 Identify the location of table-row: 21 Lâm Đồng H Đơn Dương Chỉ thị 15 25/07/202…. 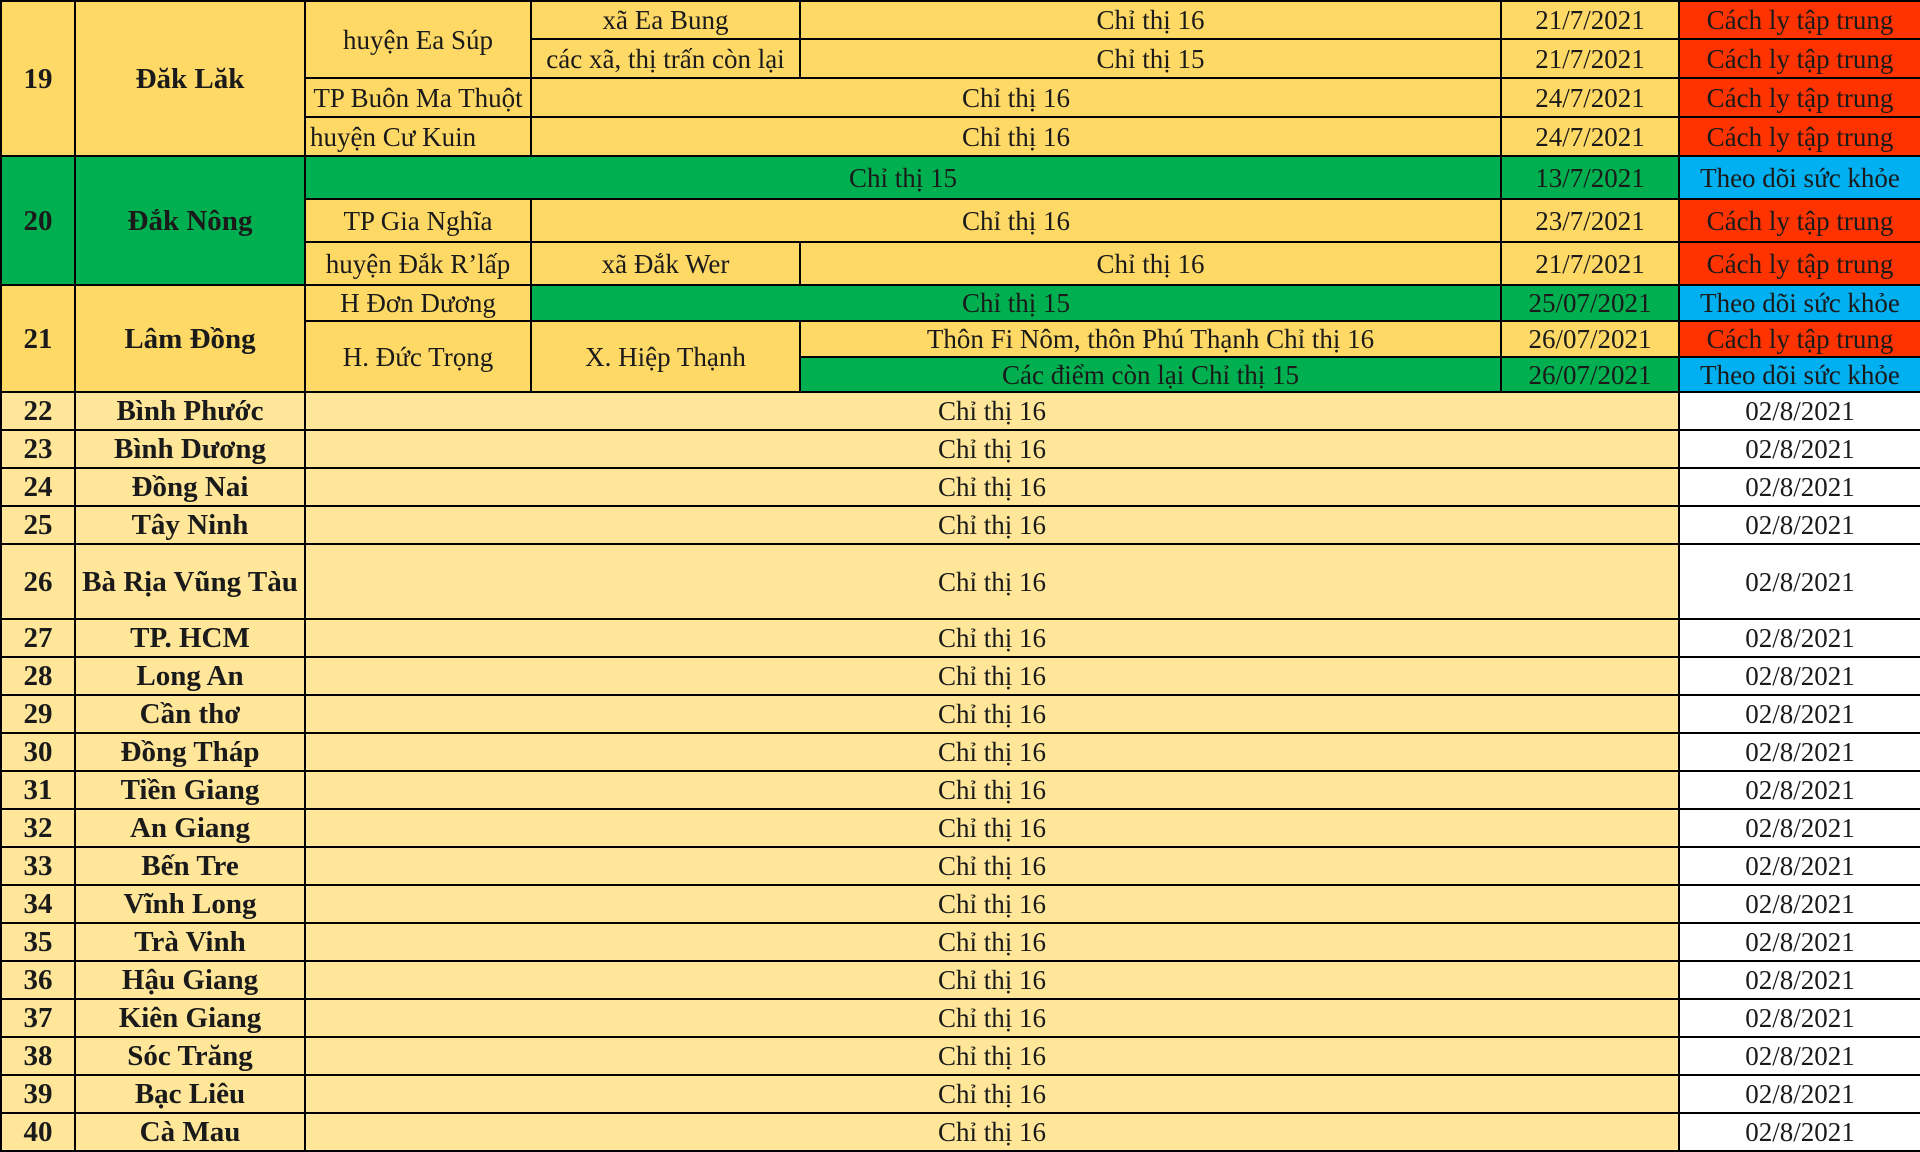
(960, 338).